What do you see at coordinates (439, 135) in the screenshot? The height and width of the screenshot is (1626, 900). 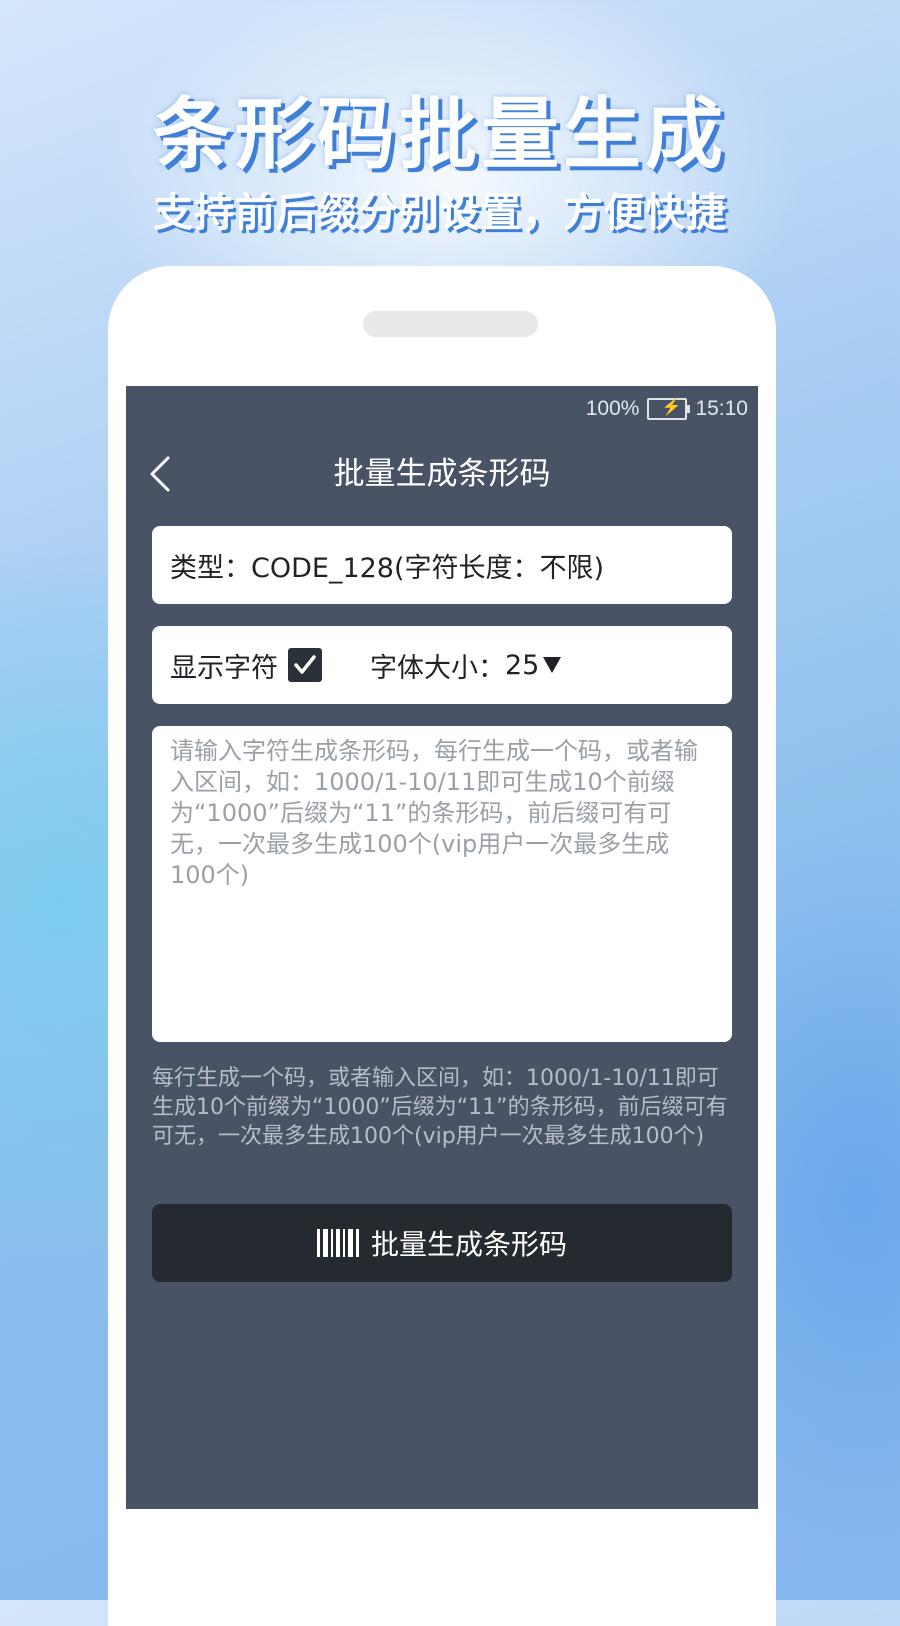 I see `promo-title: 条形码批量生成` at bounding box center [439, 135].